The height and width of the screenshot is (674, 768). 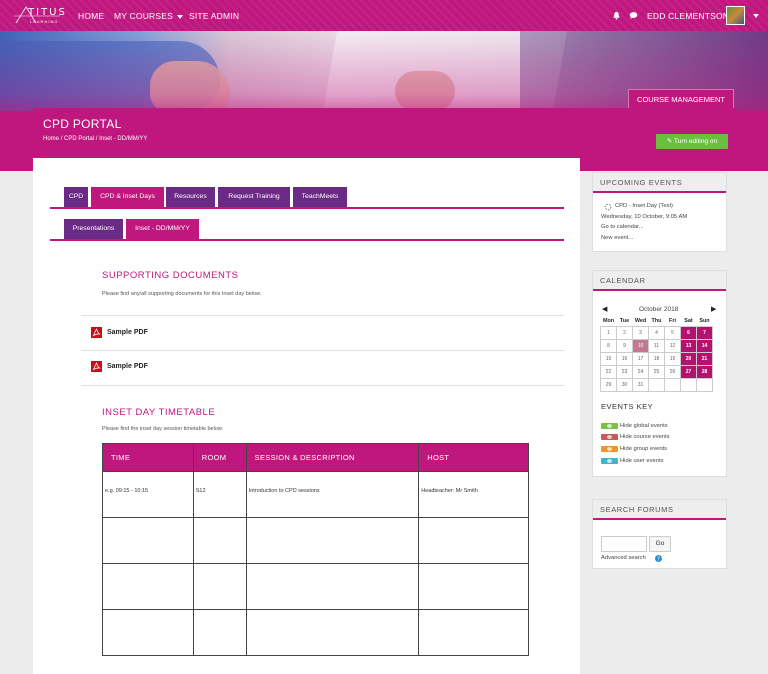 What do you see at coordinates (656, 345) in the screenshot?
I see `calendar-day: 11` at bounding box center [656, 345].